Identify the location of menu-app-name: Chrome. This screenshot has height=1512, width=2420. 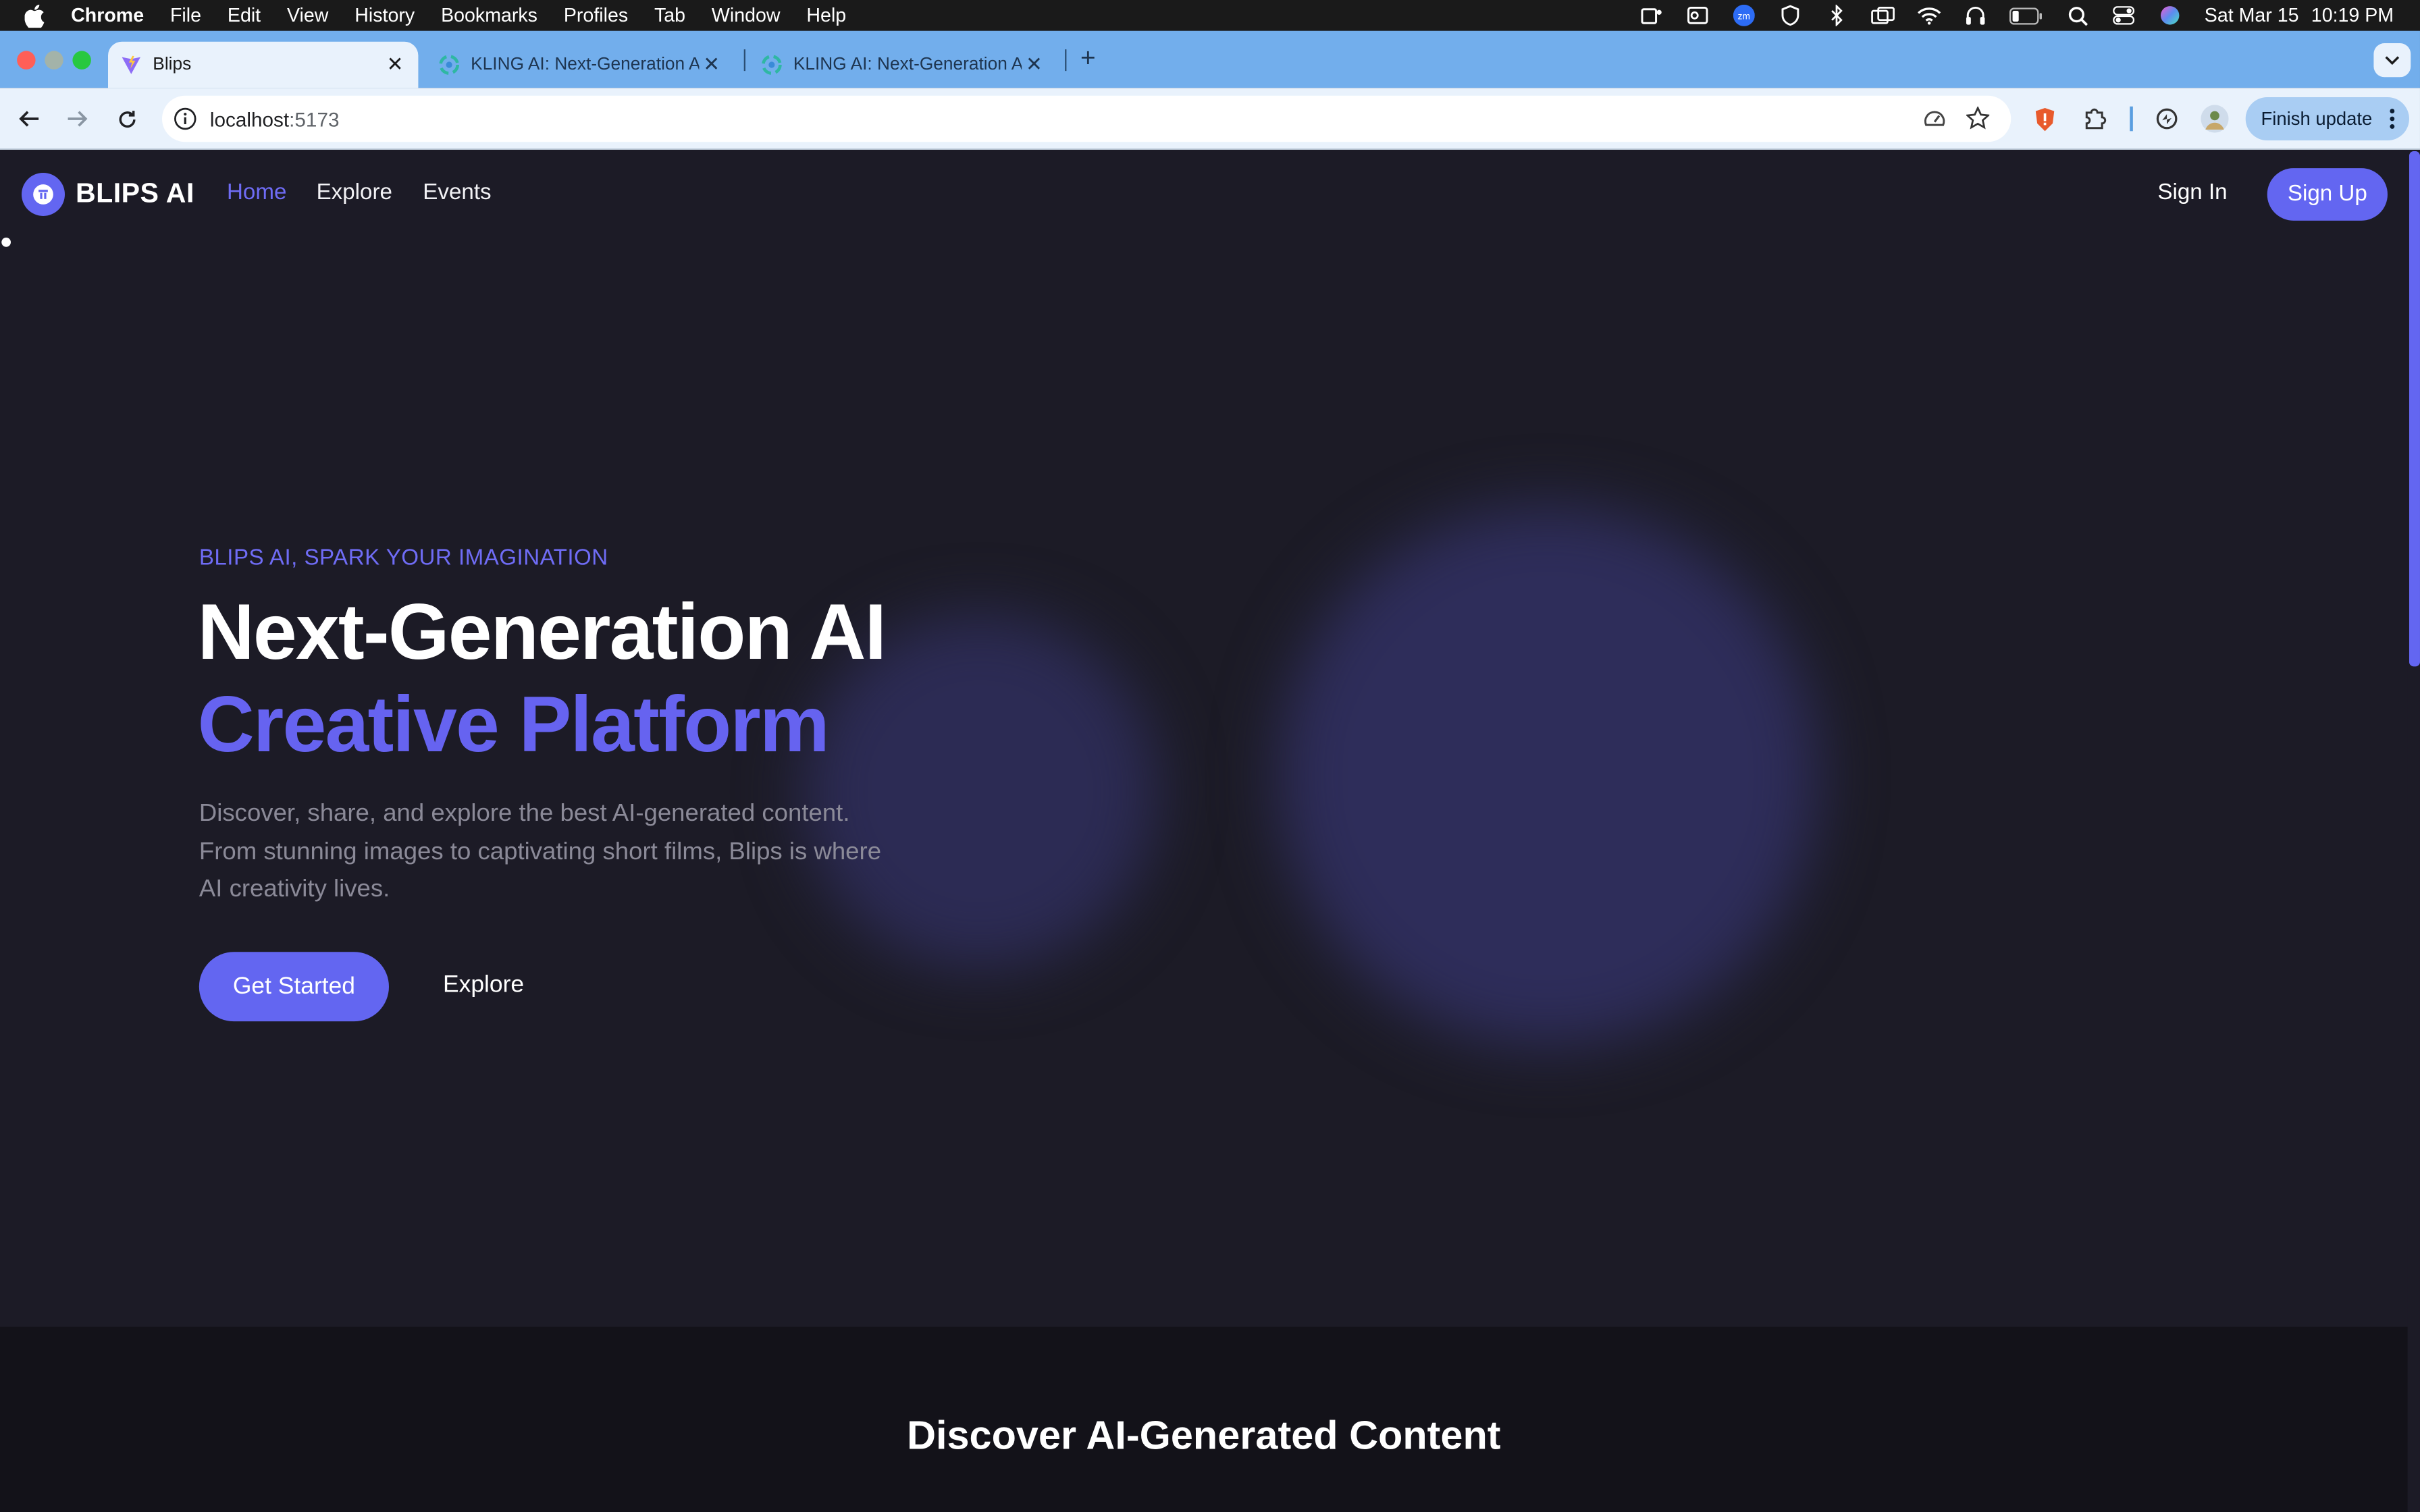
(107, 15).